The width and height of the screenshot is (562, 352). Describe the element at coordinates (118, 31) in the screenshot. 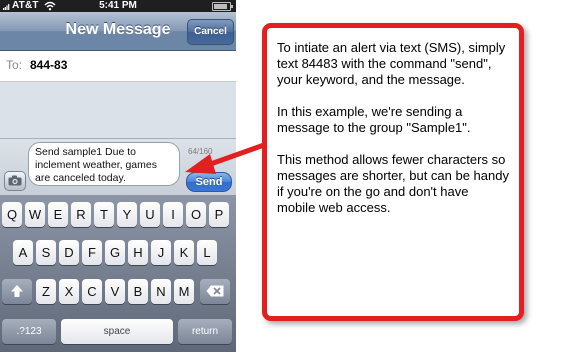

I see `nav-bar: New Message Cancel` at that location.